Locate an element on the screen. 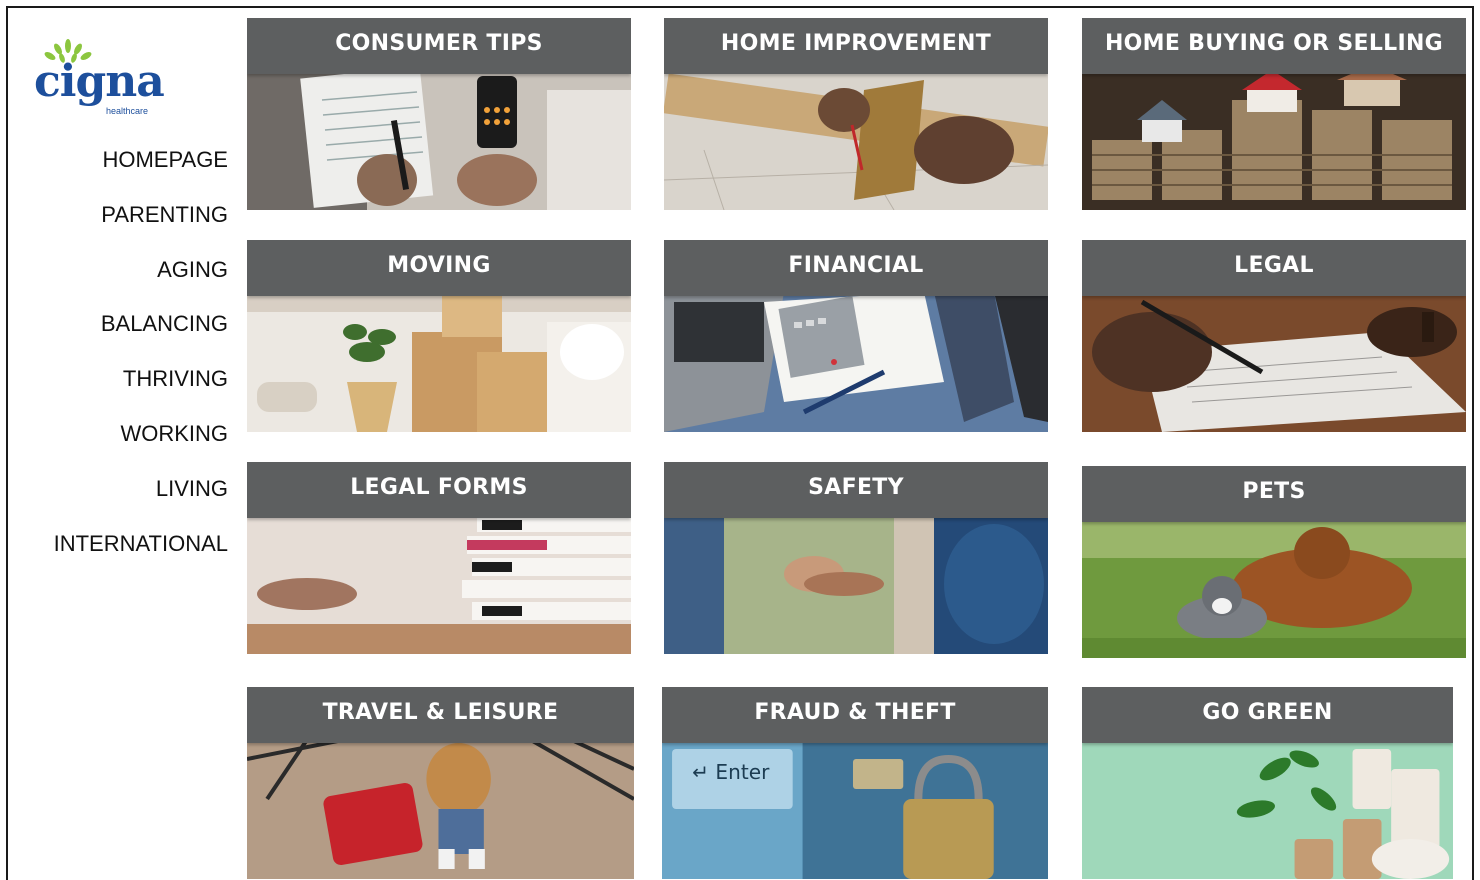 The height and width of the screenshot is (880, 1480). logo-wordmark: cigna is located at coordinates (99, 81).